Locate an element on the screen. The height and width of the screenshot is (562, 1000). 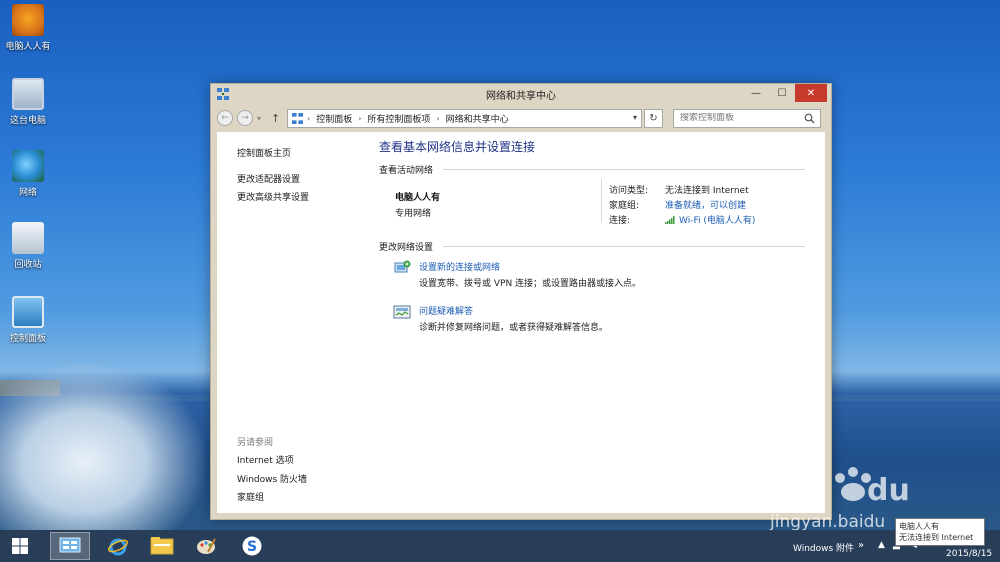
sogou-s-icon: S is located at coordinates (252, 546).